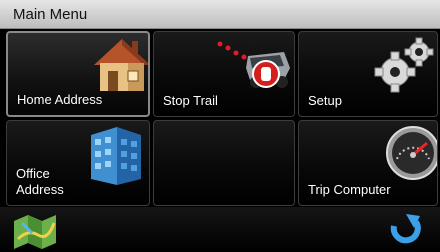 This screenshot has width=440, height=252. I want to click on stop-trail-button: Stop Trail, so click(224, 74).